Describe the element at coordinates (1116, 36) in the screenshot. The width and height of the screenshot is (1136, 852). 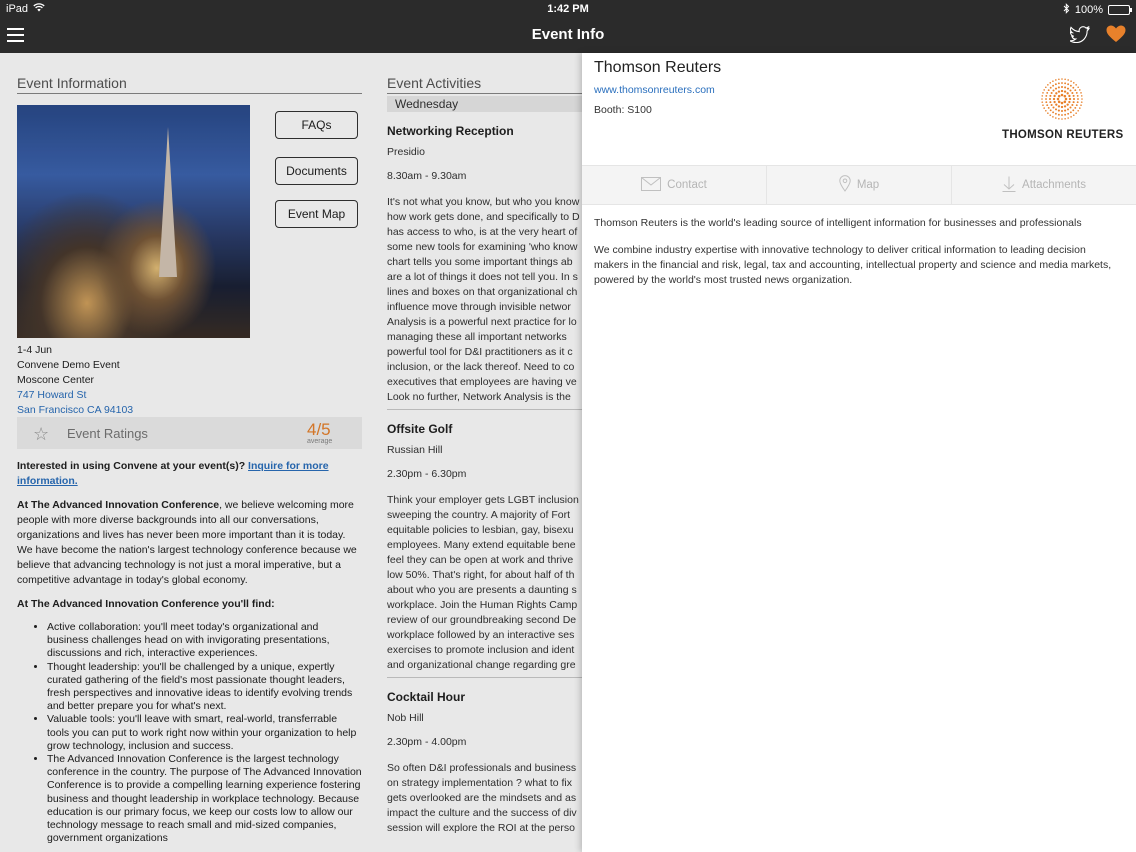
I see `heart-icon` at that location.